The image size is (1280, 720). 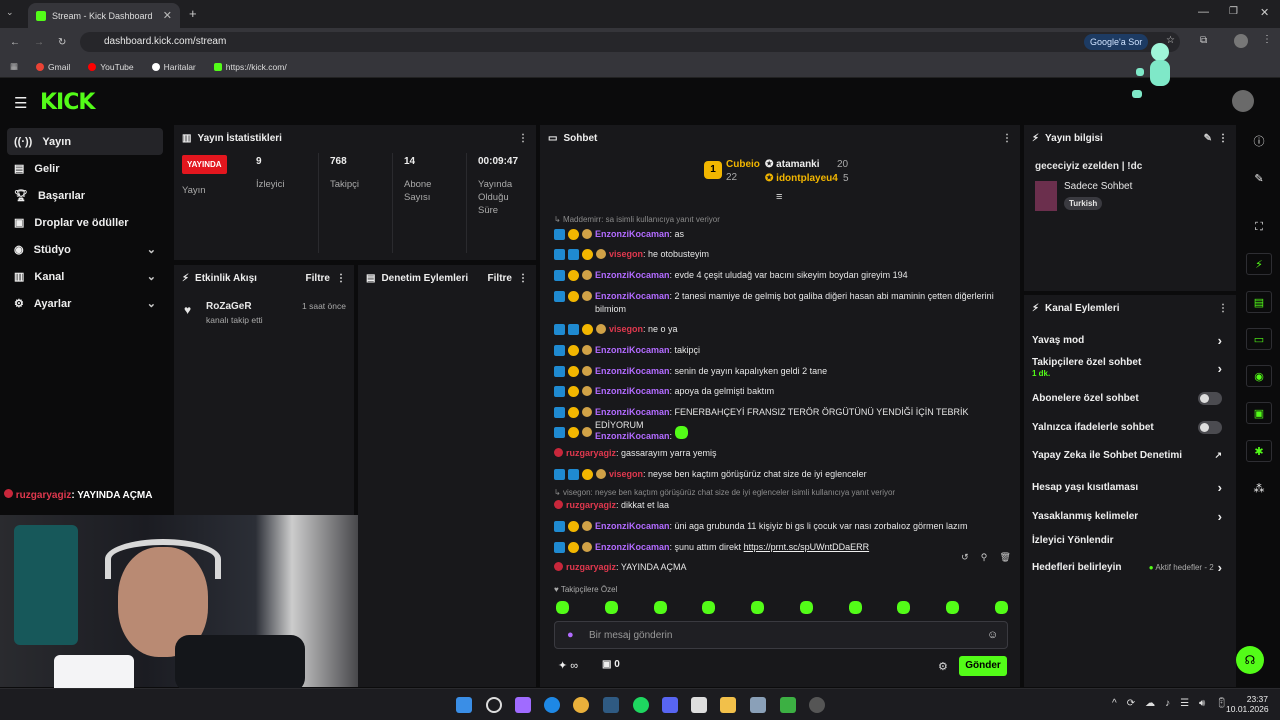 What do you see at coordinates (1127, 516) in the screenshot?
I see `banned-words-row: Yasaklanmış kelimeler ›` at bounding box center [1127, 516].